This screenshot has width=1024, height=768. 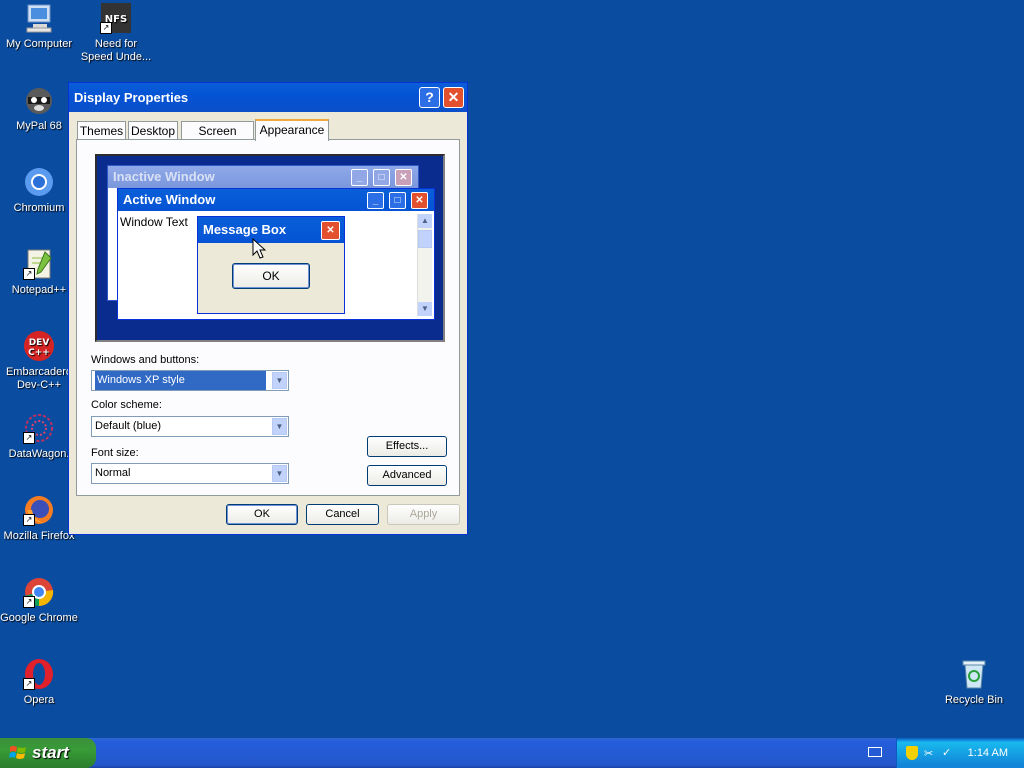 What do you see at coordinates (39, 700) in the screenshot?
I see `icon-label: Opera` at bounding box center [39, 700].